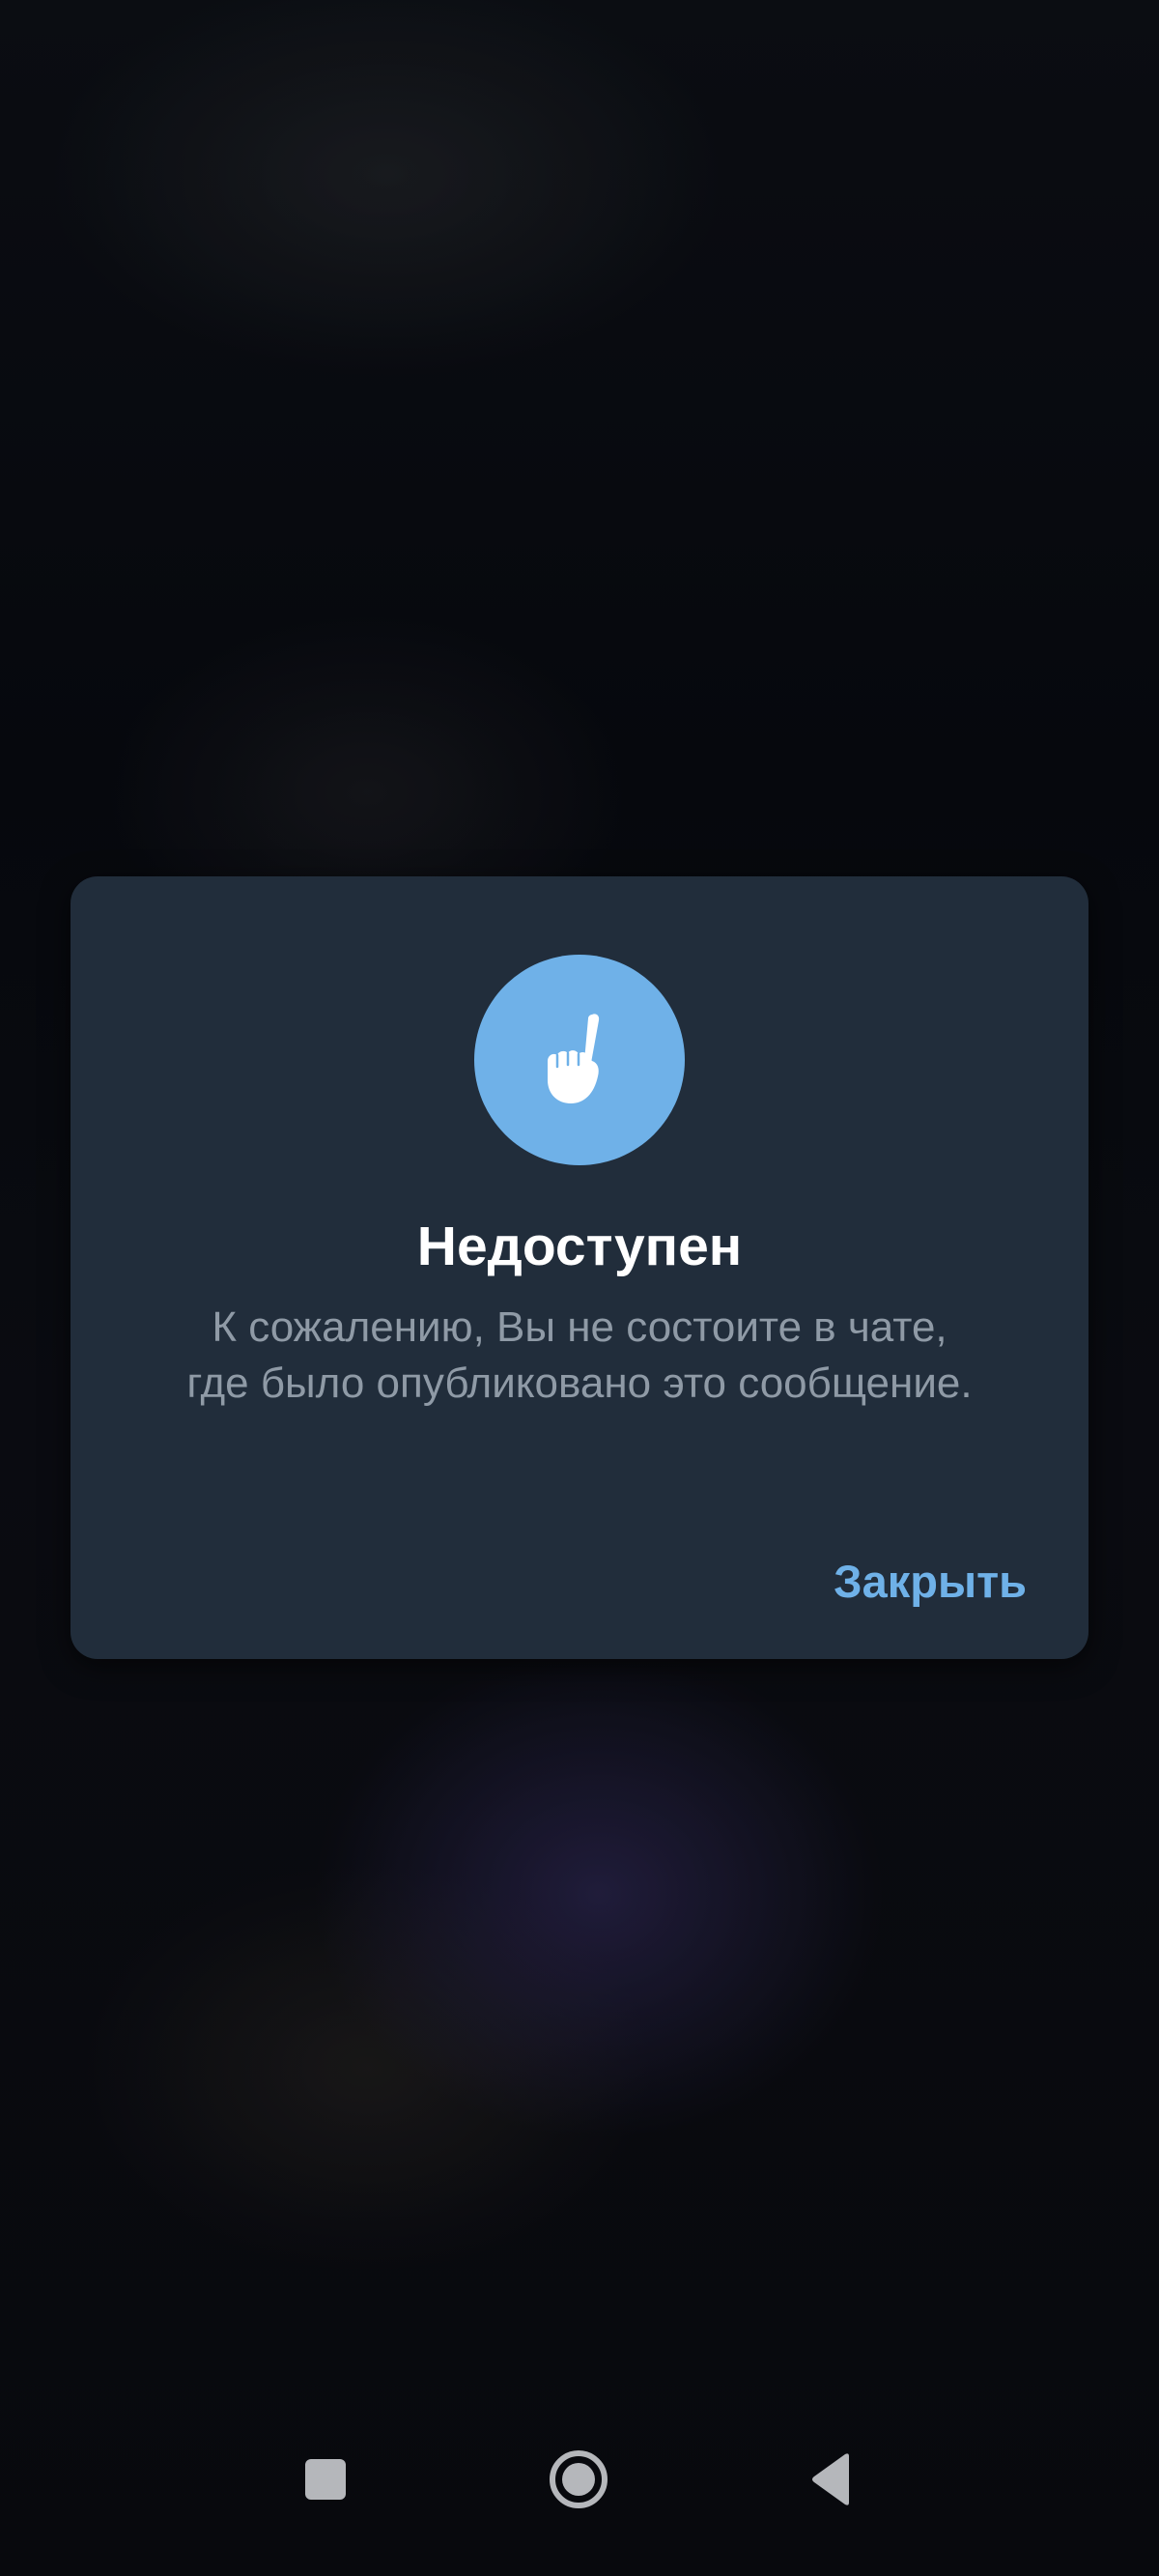 This screenshot has height=2576, width=1159. I want to click on dialog-icon-circle, so click(579, 1060).